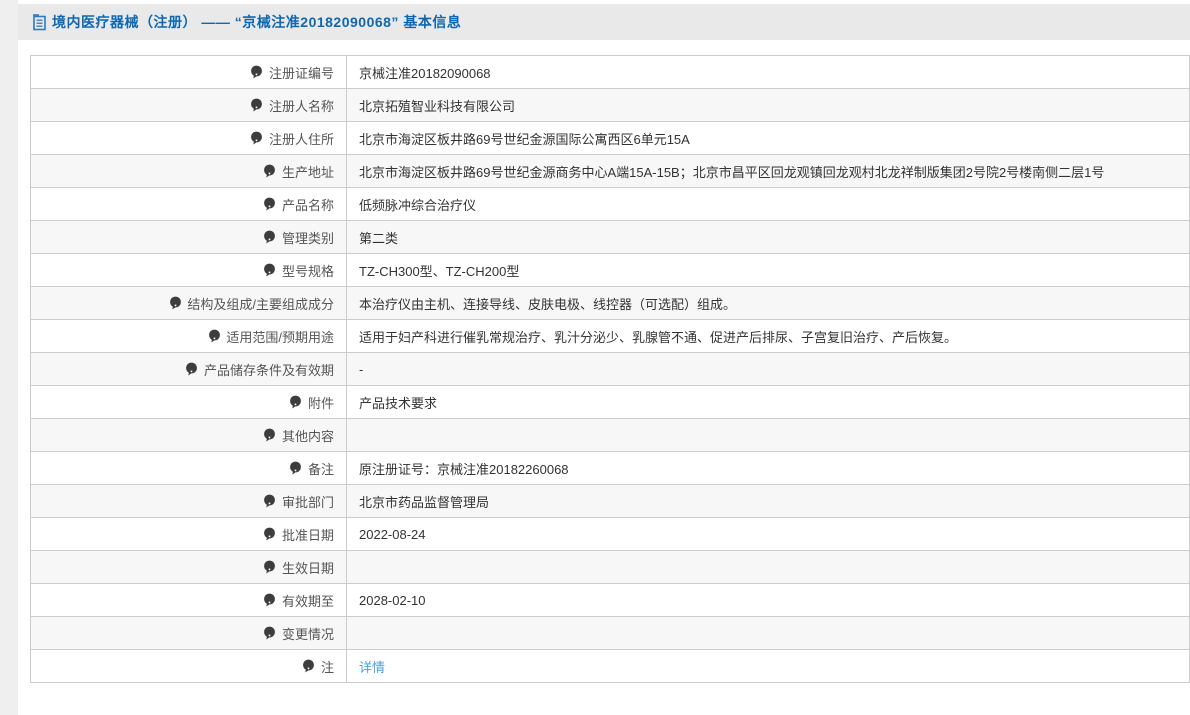 This screenshot has height=715, width=1190. I want to click on row-label-text: 管理类别, so click(307, 238).